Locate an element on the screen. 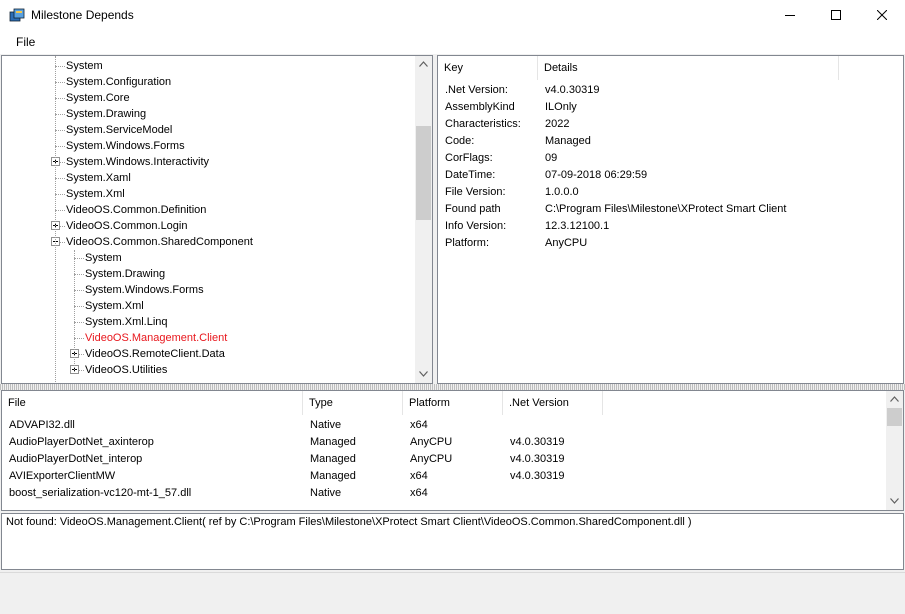 The width and height of the screenshot is (905, 614). detail-value: Managed is located at coordinates (568, 141).